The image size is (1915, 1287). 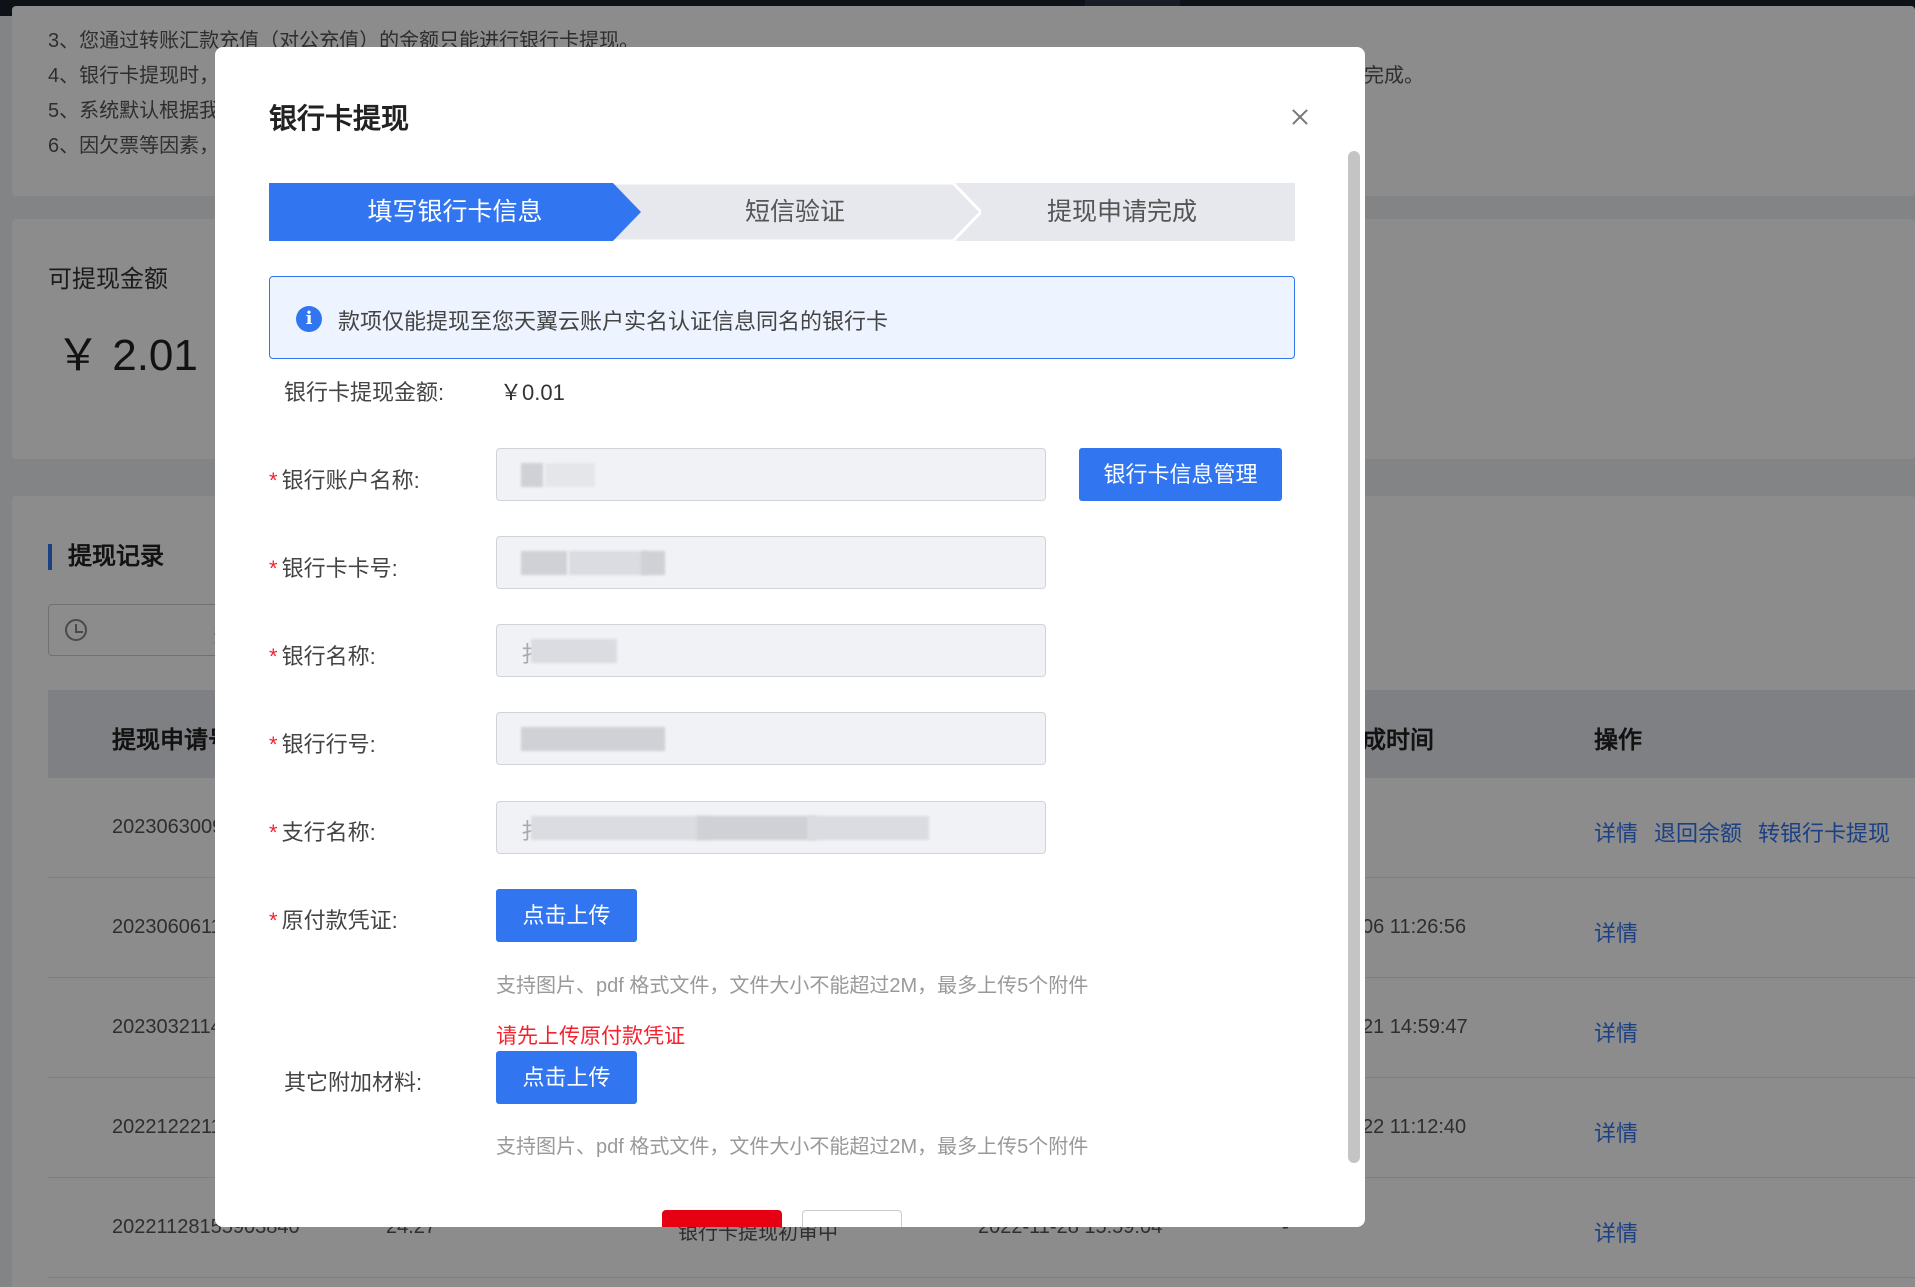 I want to click on voucher-upload-hint: 支持图片、pdf 格式文件，文件大小不能超过2M，最多上传5个附件, so click(x=792, y=986).